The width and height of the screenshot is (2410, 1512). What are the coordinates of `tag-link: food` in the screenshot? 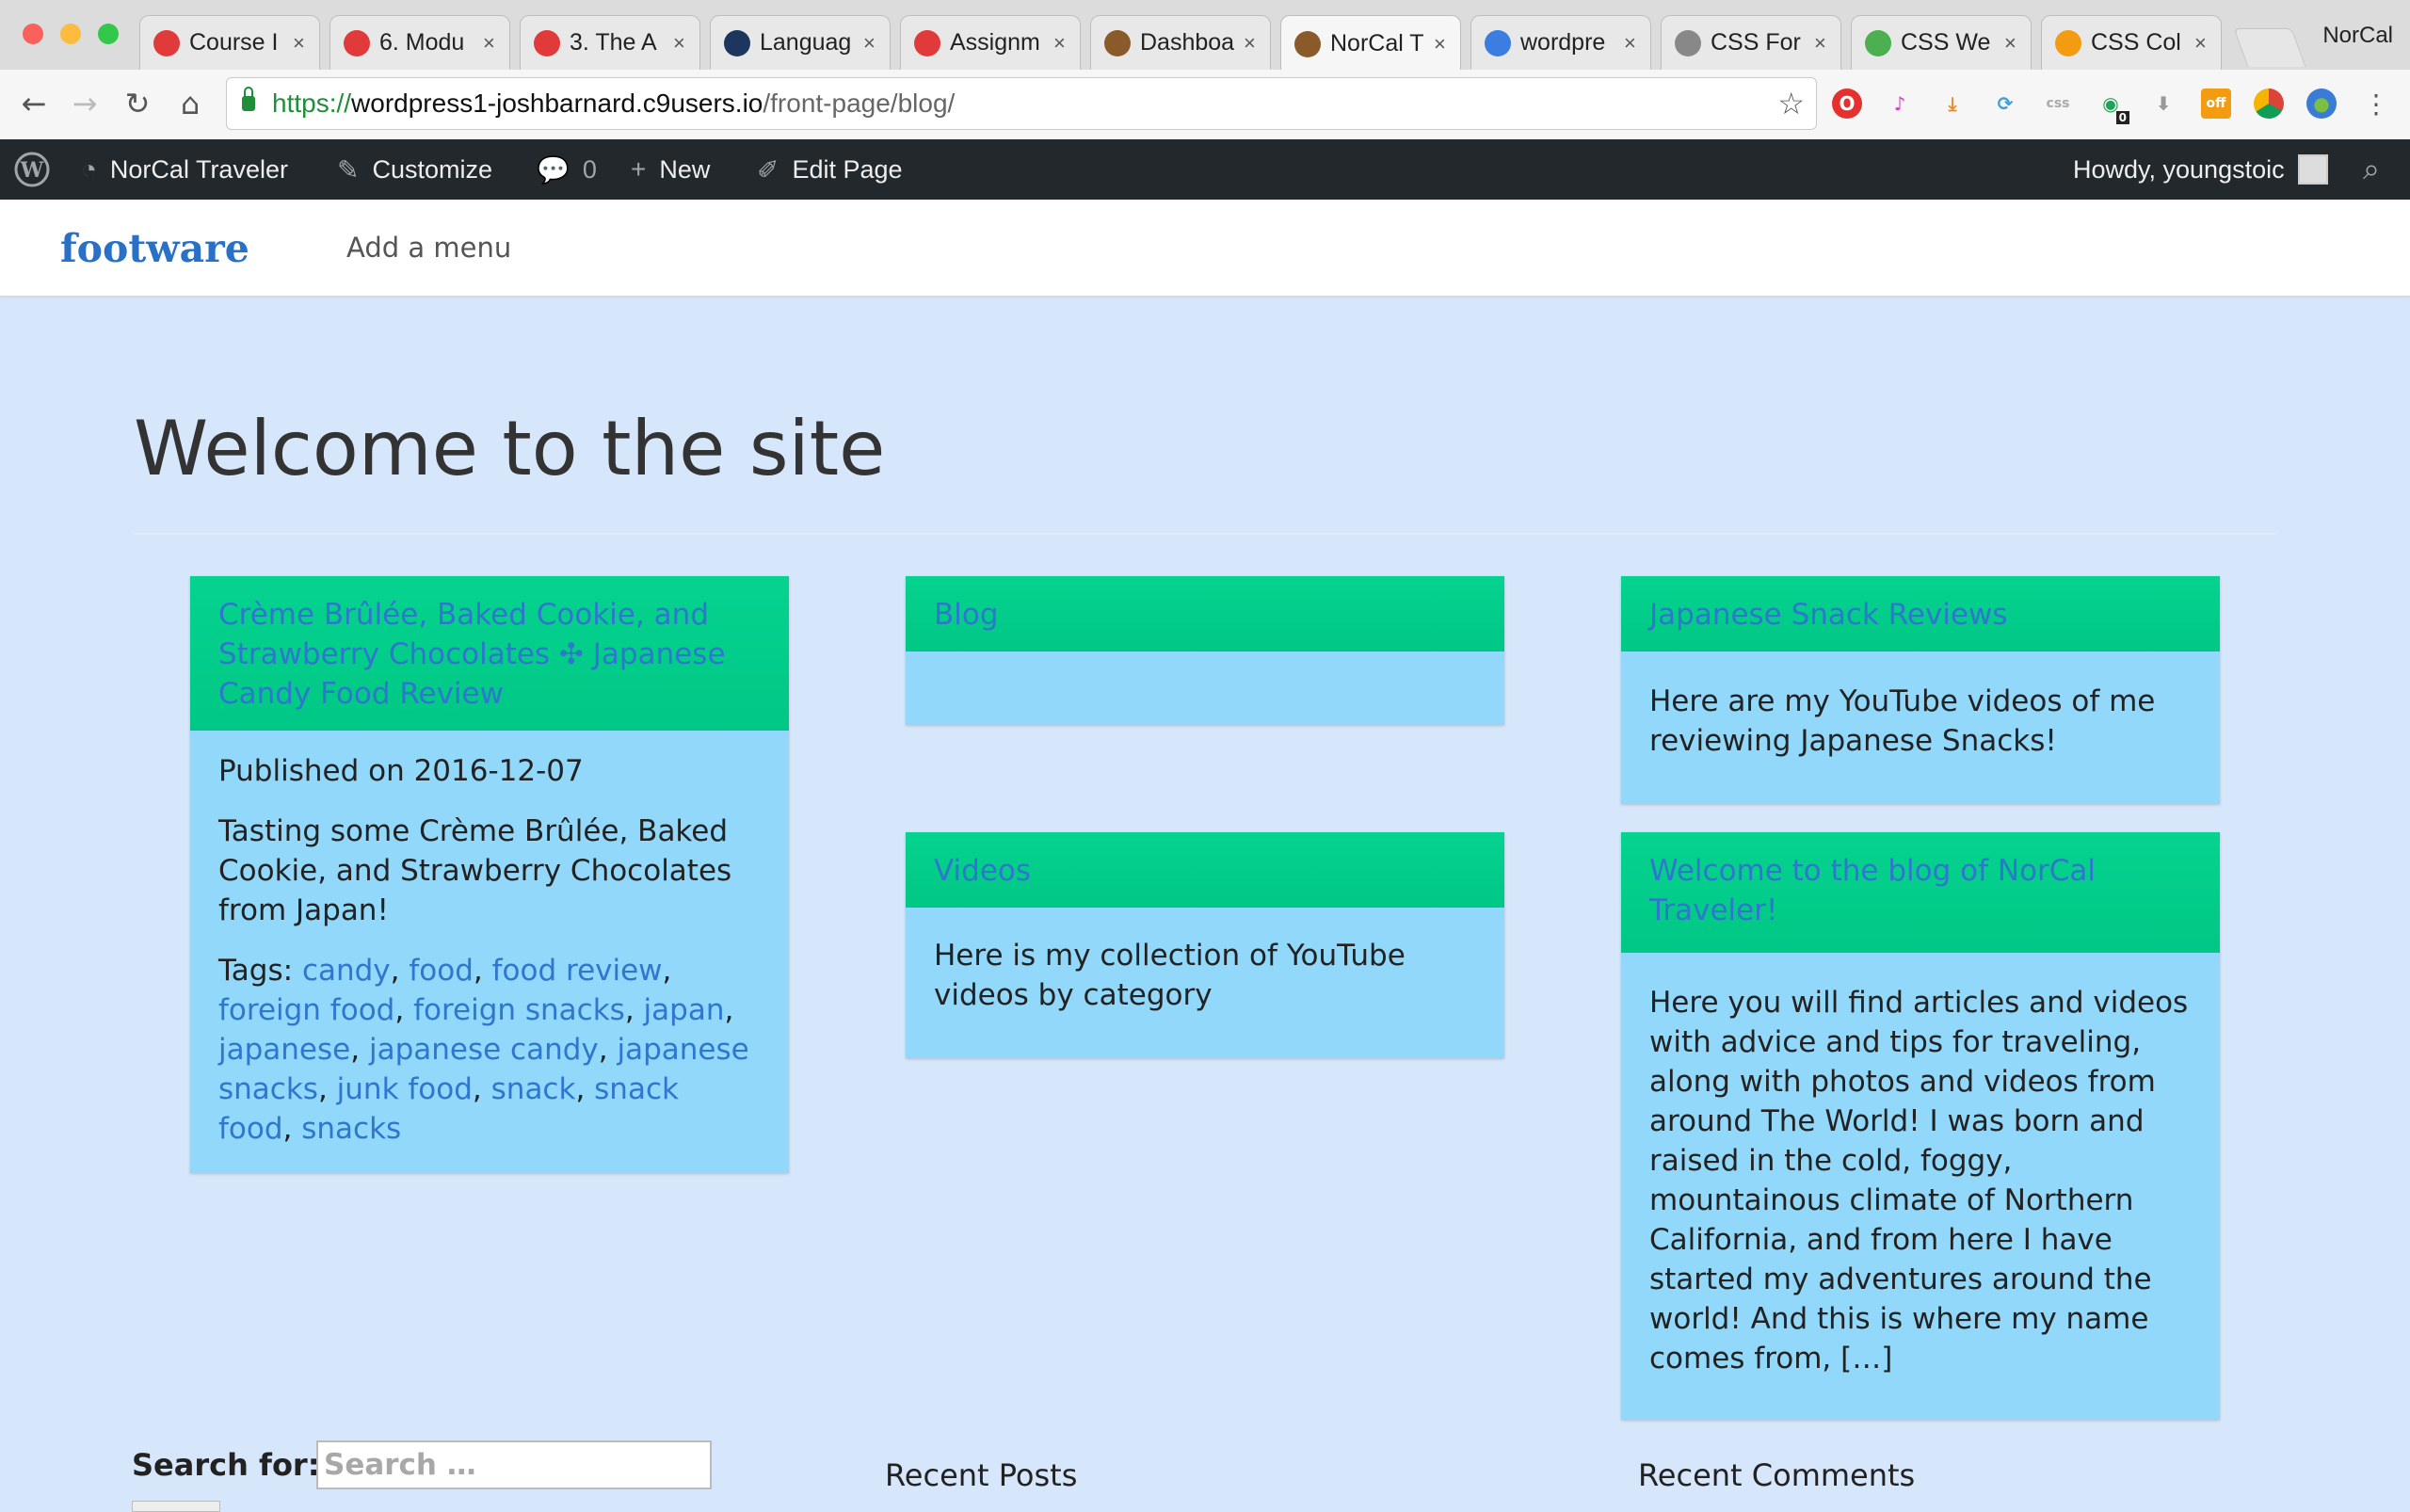 It's located at (441, 971).